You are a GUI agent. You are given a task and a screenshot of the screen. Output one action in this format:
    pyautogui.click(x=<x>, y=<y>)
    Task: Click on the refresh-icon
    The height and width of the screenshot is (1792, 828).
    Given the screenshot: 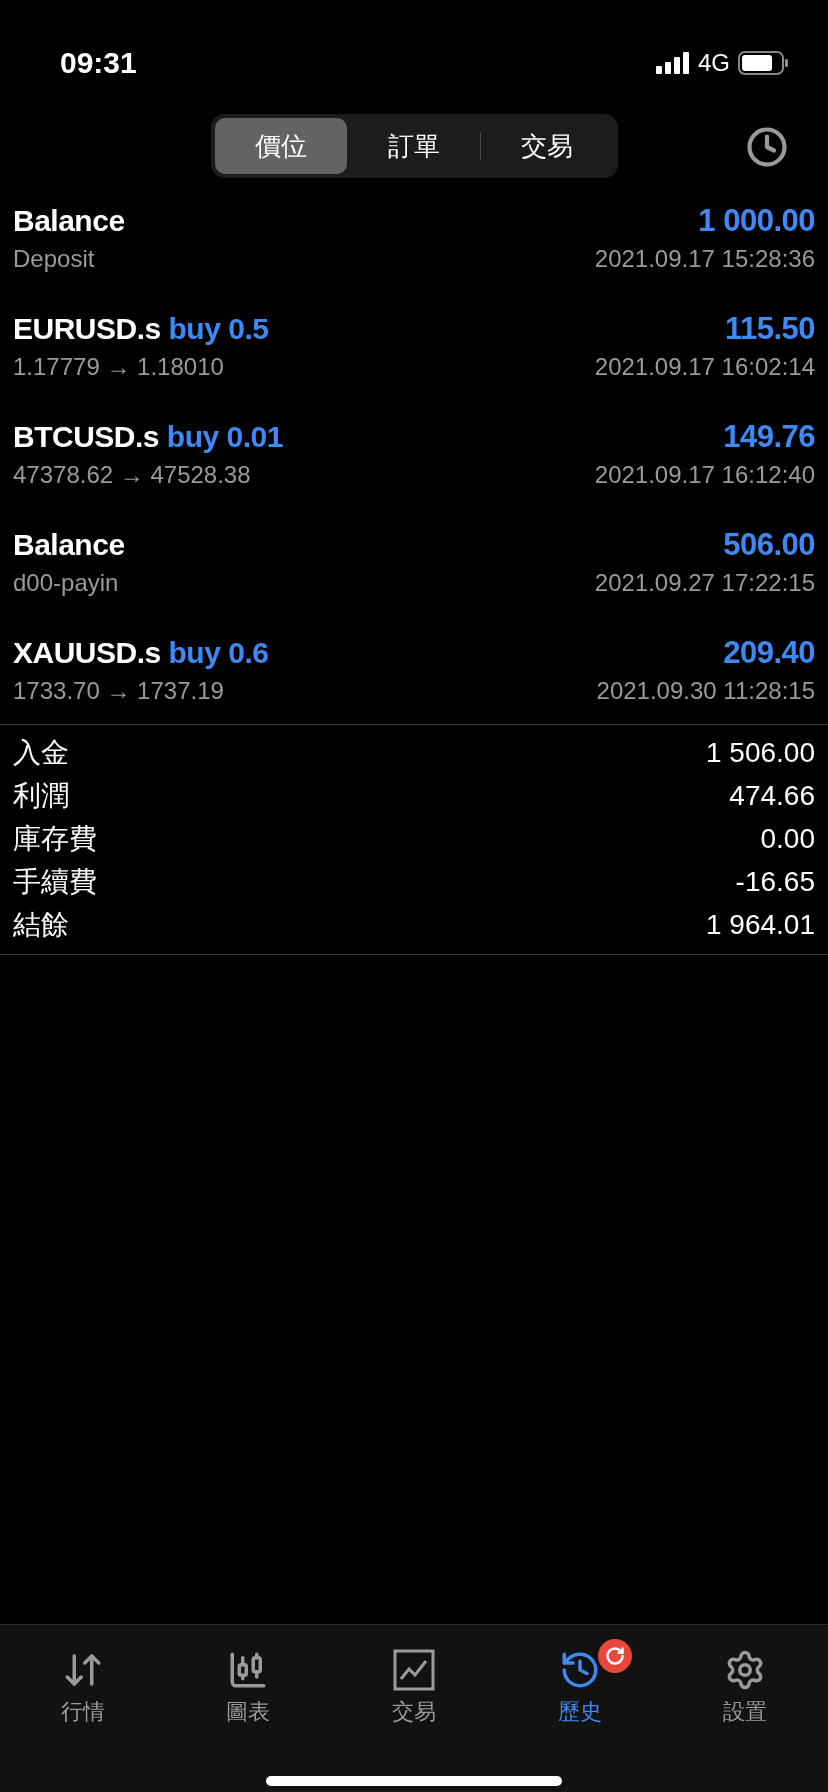 What is the action you would take?
    pyautogui.click(x=614, y=1656)
    